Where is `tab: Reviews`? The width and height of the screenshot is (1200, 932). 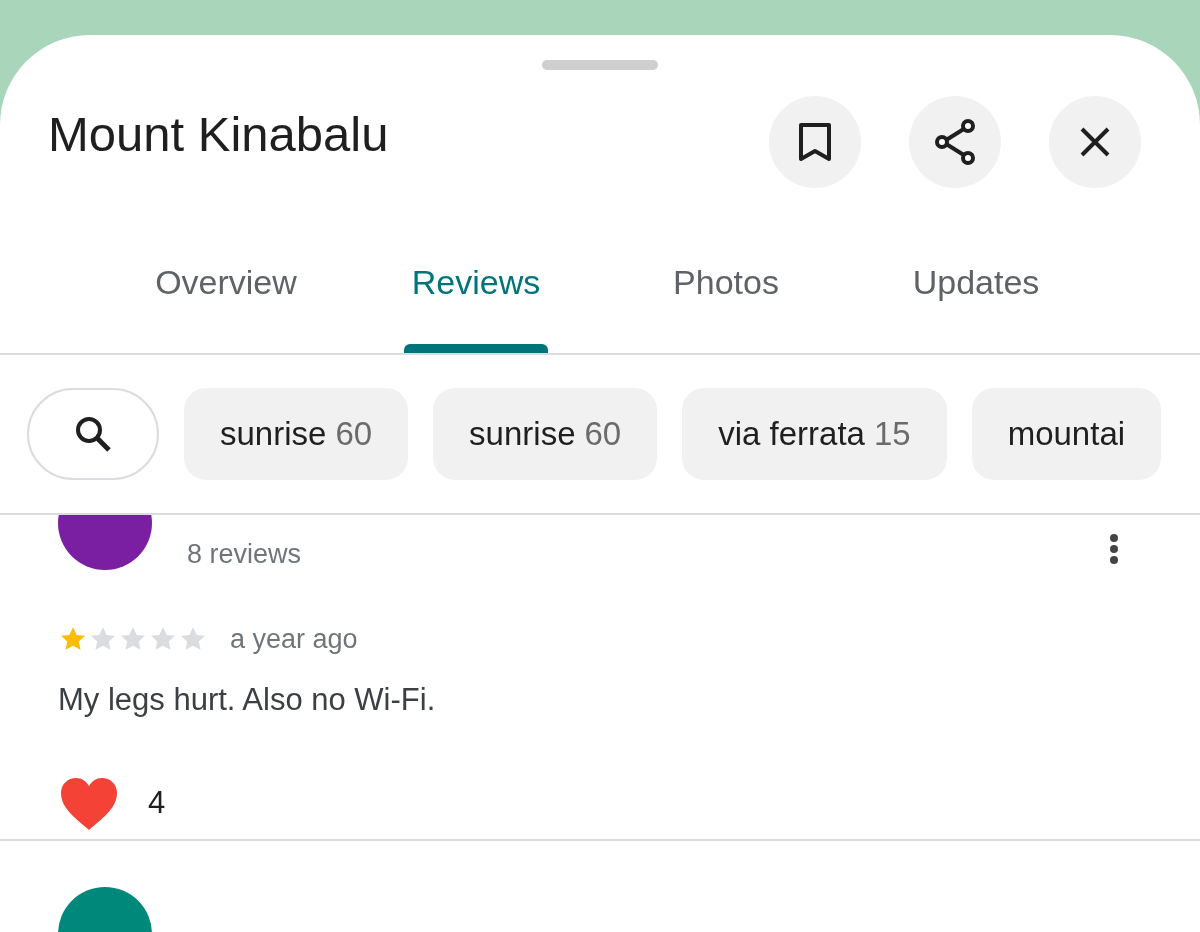
tab: Reviews is located at coordinates (476, 296).